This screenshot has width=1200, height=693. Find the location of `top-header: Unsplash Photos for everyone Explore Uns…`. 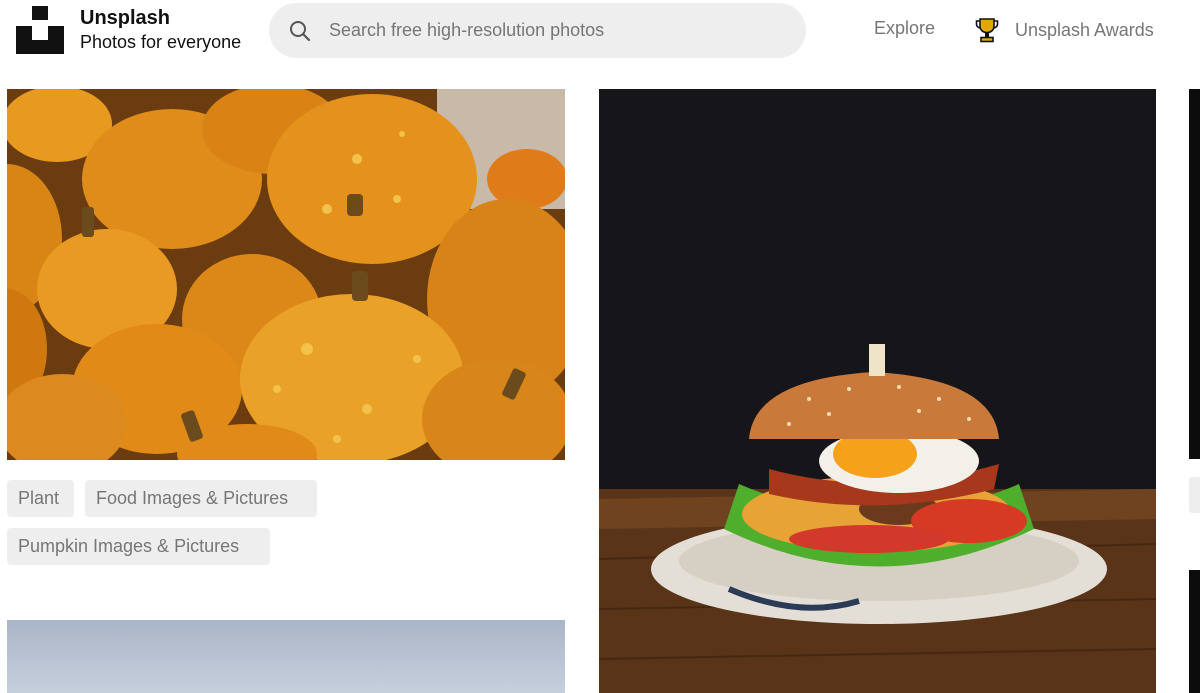

top-header: Unsplash Photos for everyone Explore Uns… is located at coordinates (600, 44).